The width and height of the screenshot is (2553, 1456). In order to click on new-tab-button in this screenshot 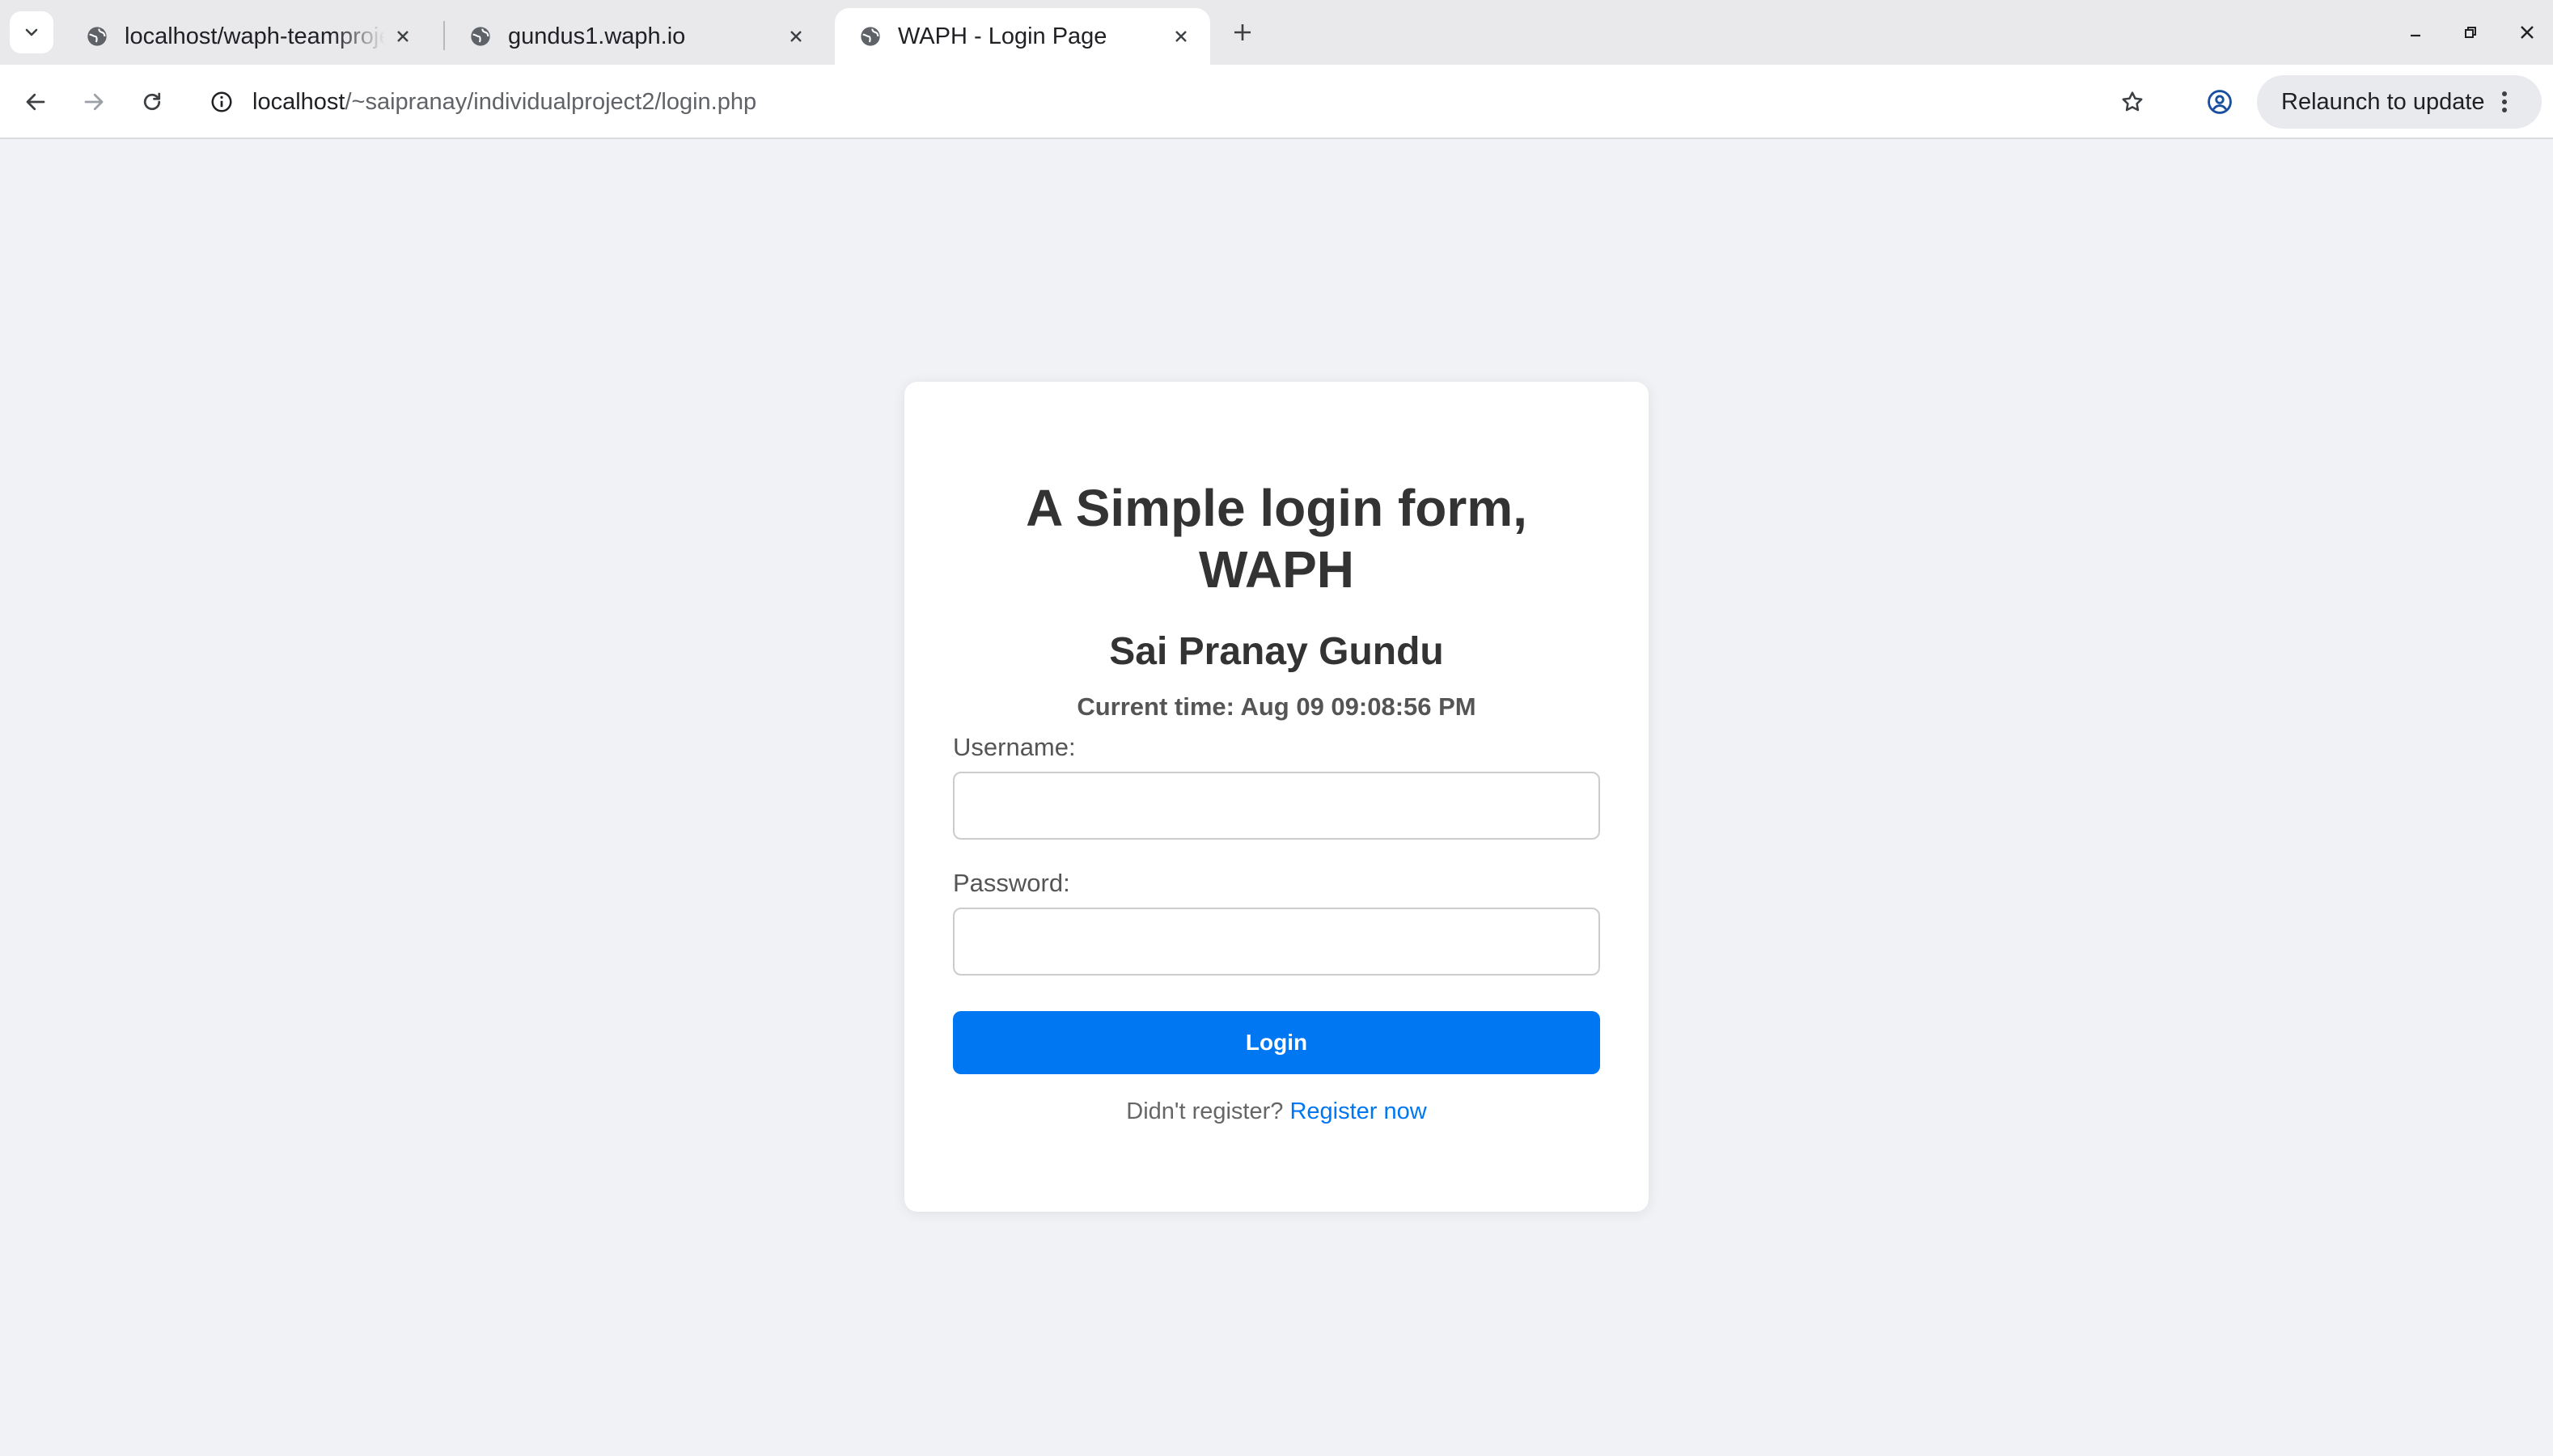, I will do `click(1242, 32)`.